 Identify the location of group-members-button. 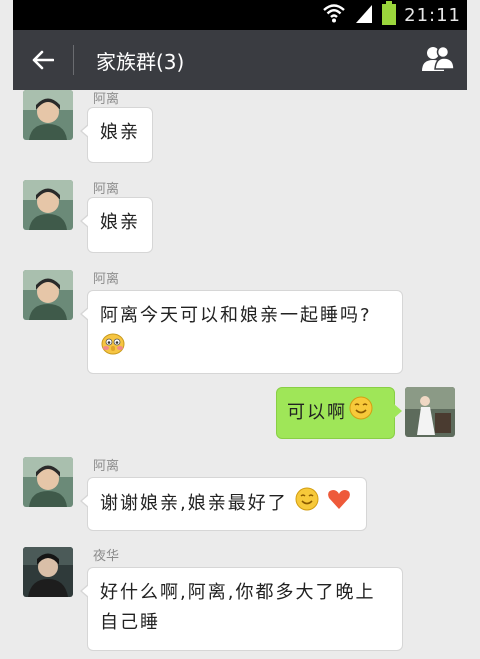
(438, 61).